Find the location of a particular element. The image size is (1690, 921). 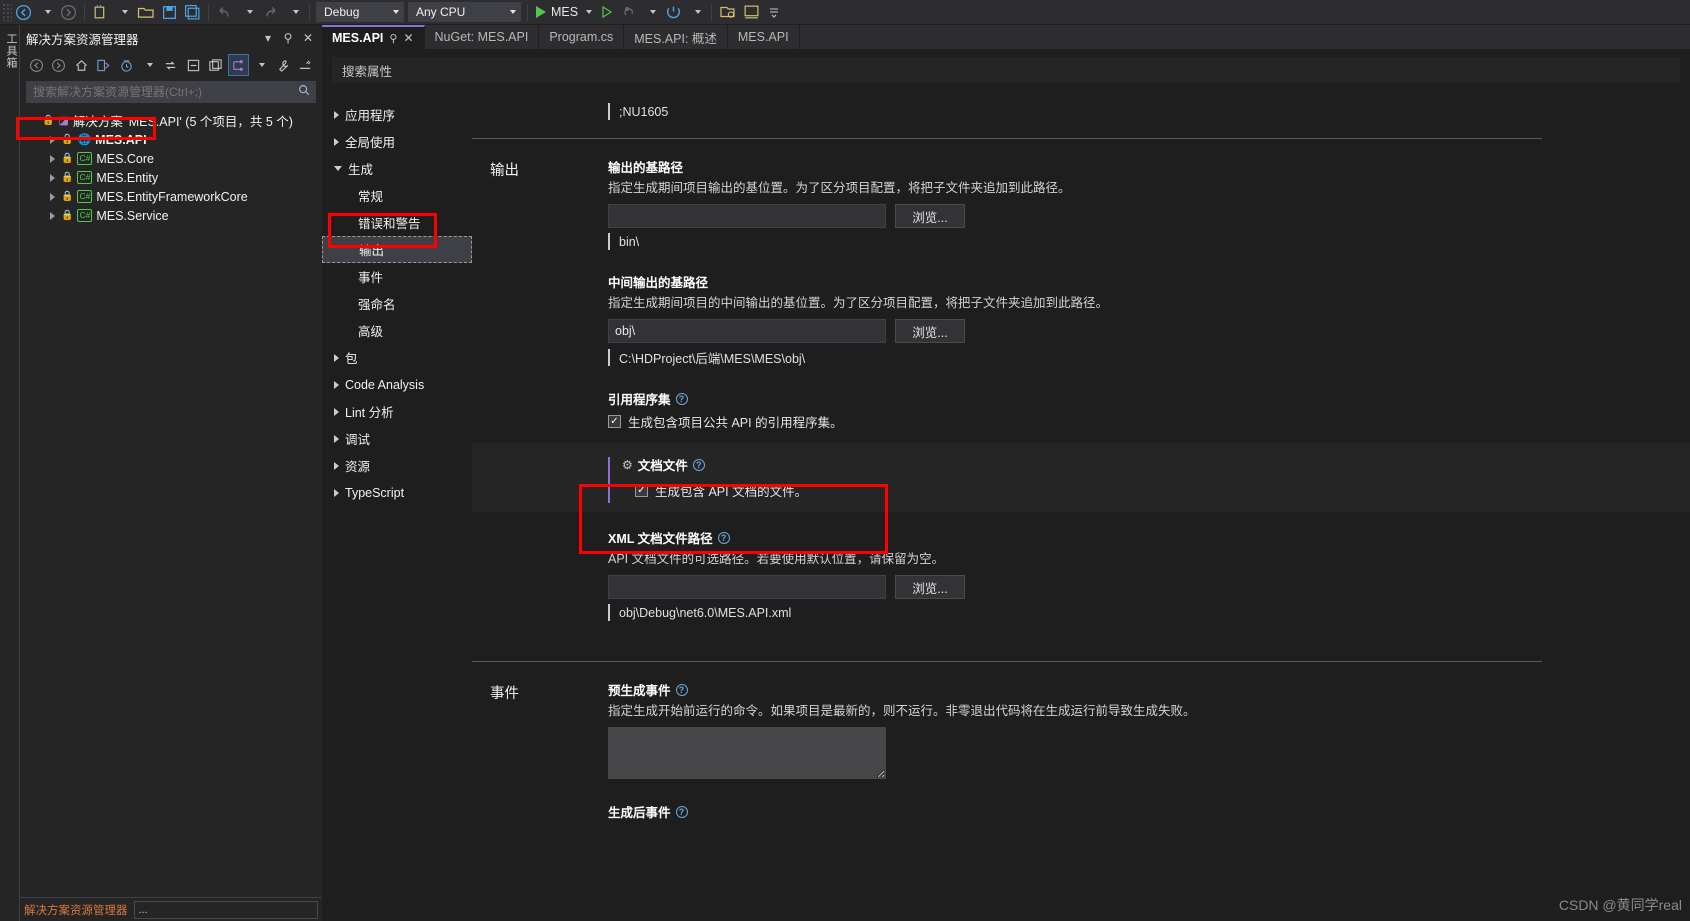

solution-platform-combo: Any CPU is located at coordinates (464, 12).